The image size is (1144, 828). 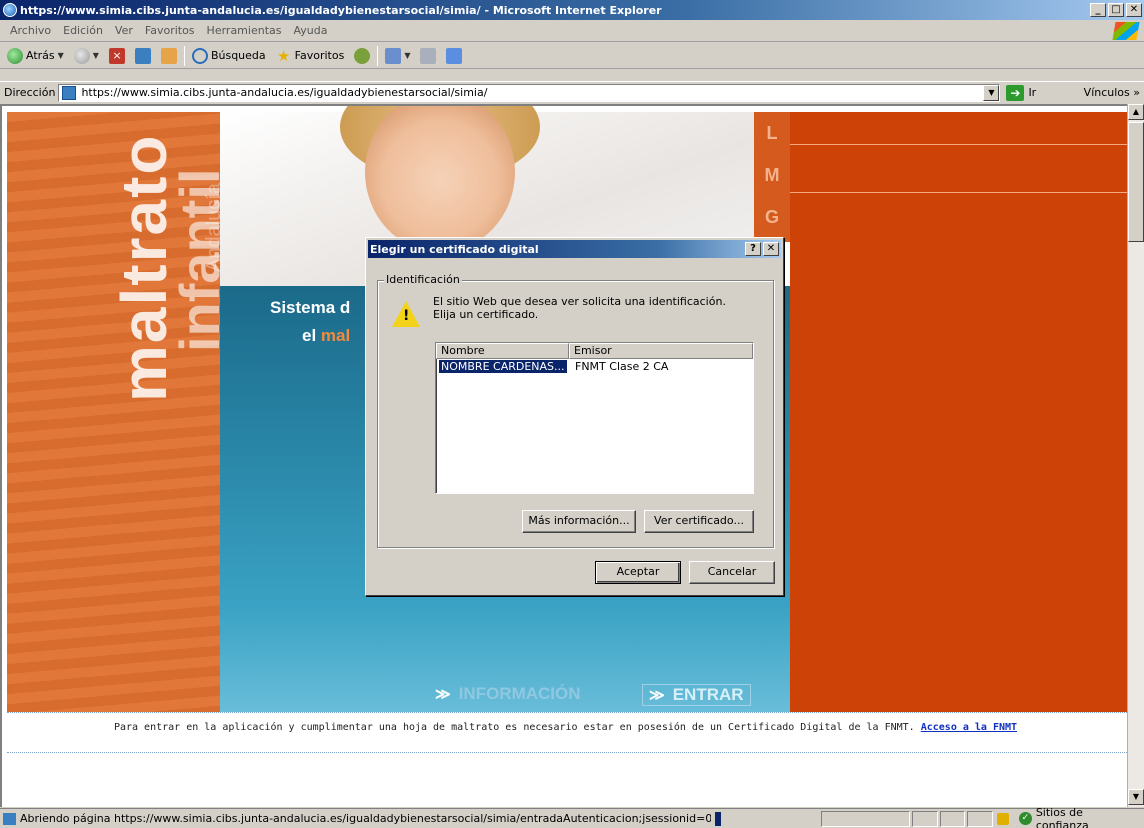 I want to click on menu-herramientas: Herramientas, so click(x=244, y=30).